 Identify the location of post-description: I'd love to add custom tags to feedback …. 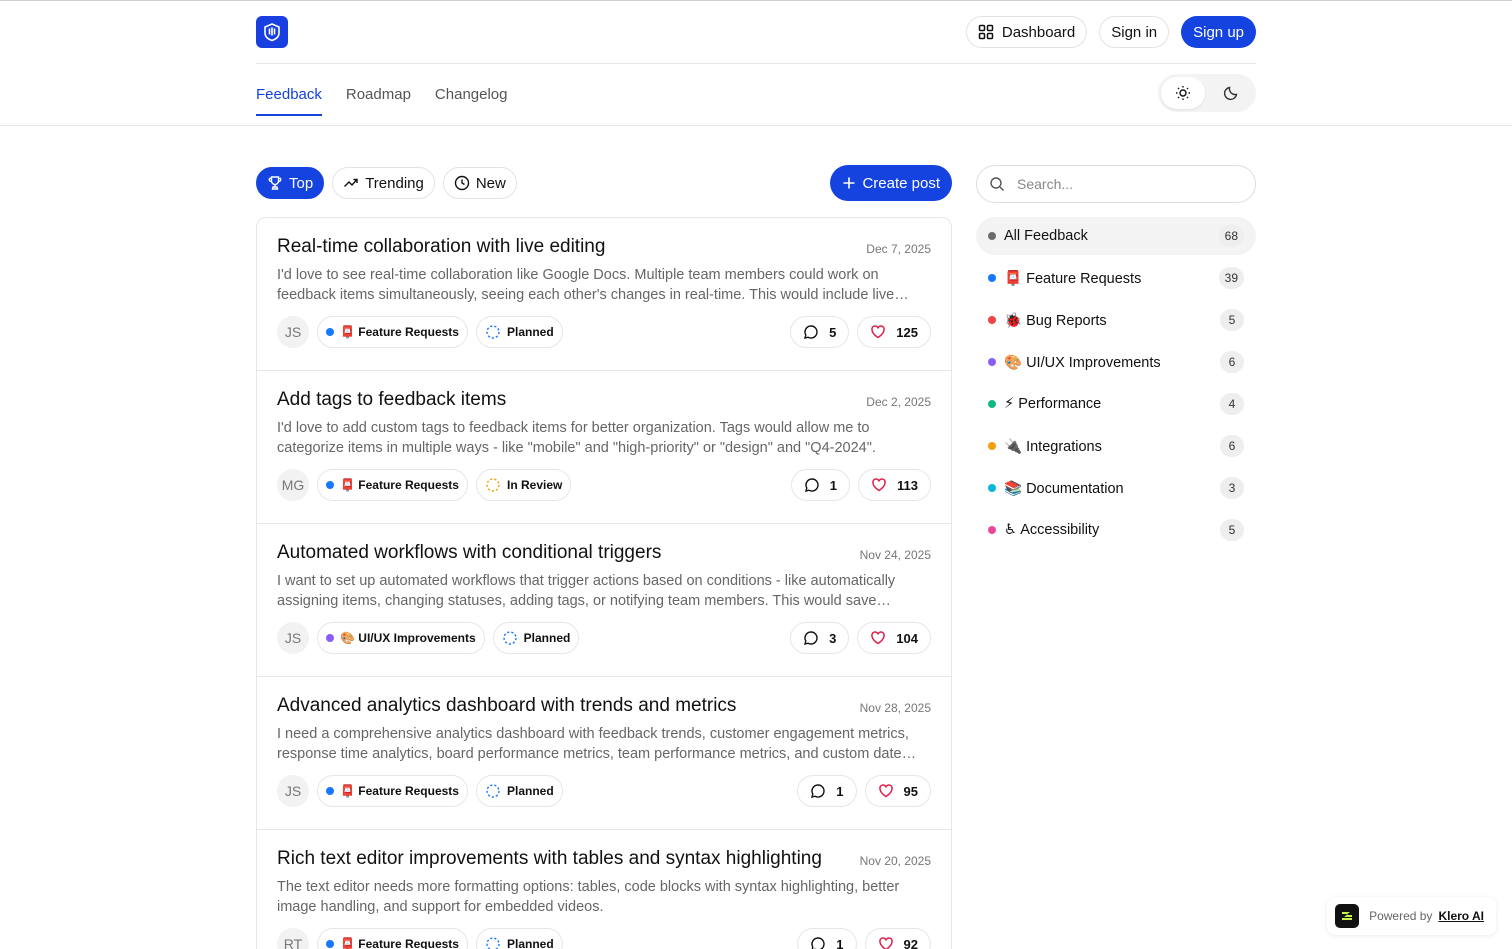
(576, 438).